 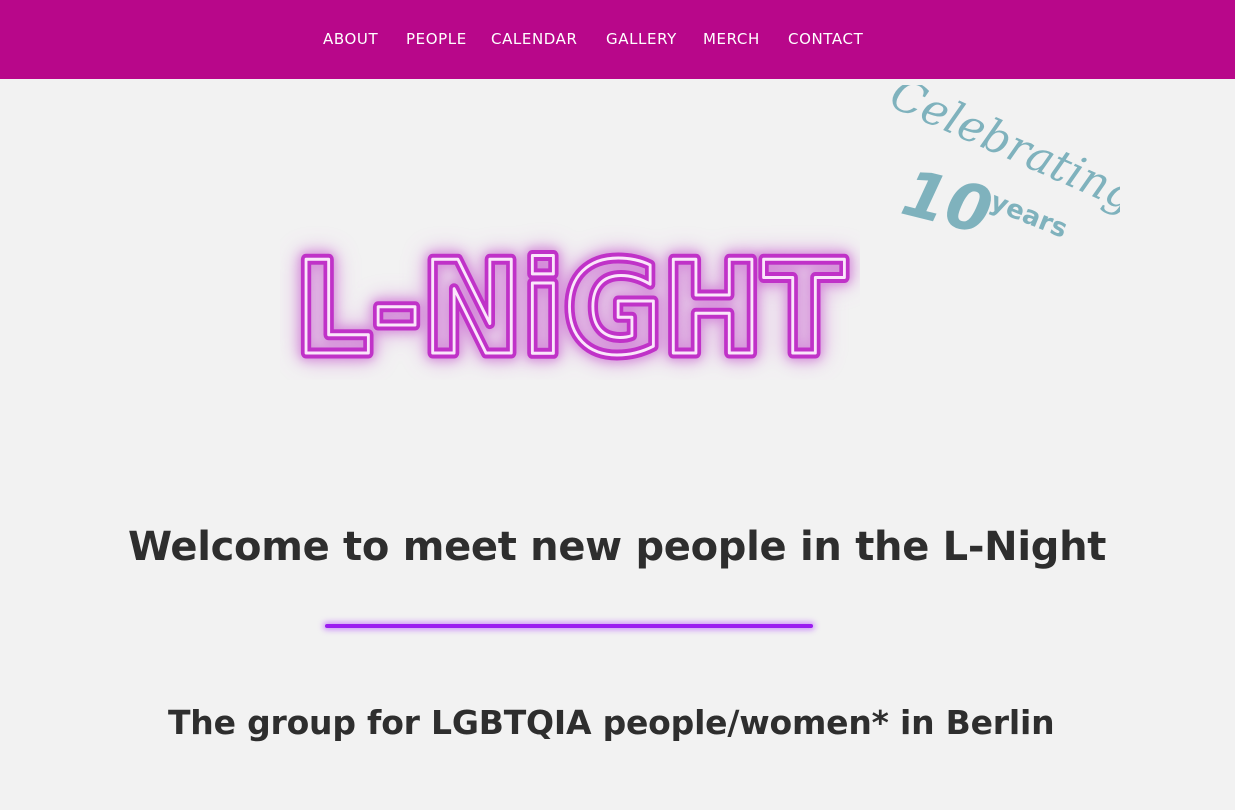 I want to click on nav-item-people: PEOPLE, so click(x=436, y=39).